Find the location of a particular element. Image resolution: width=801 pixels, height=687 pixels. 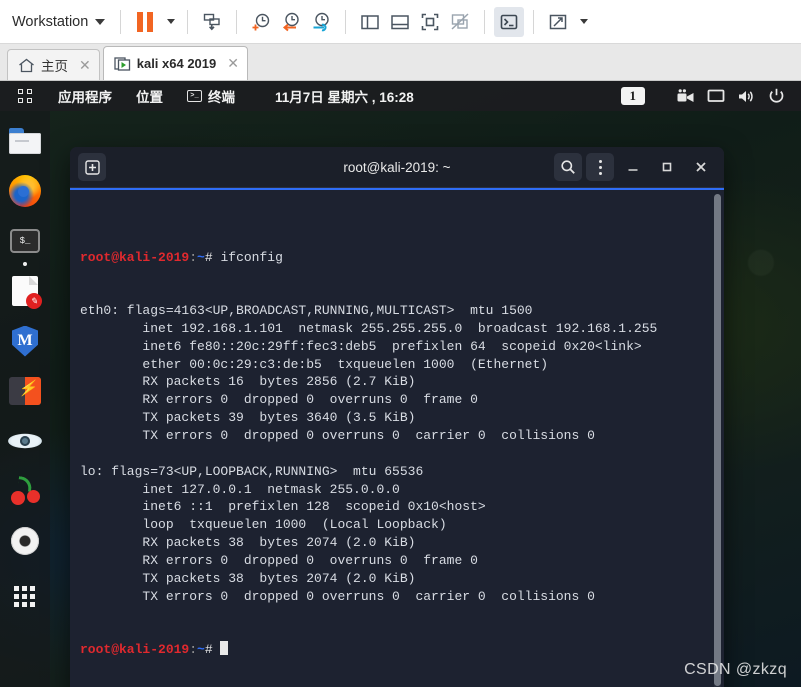

pause-vm-button is located at coordinates (145, 22).